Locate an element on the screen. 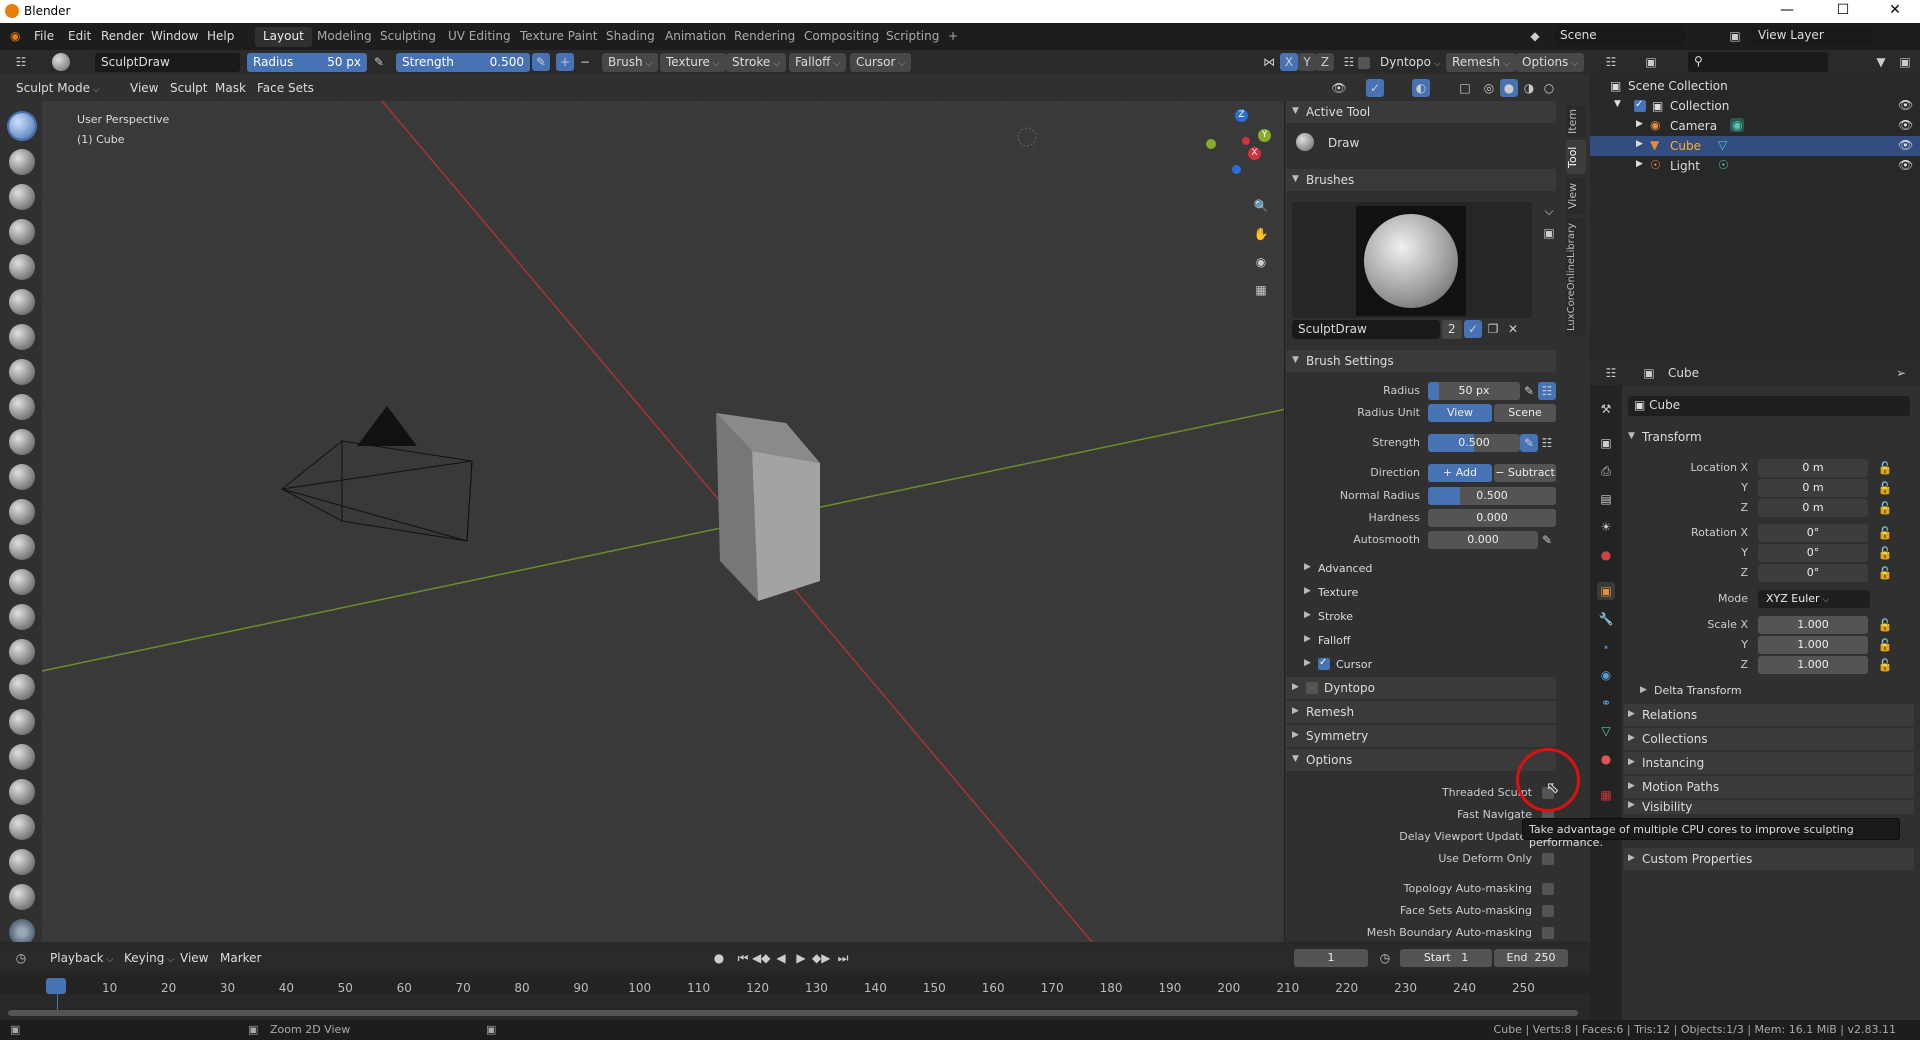 The height and width of the screenshot is (1040, 1920). playback-menu: Playback is located at coordinates (81, 958).